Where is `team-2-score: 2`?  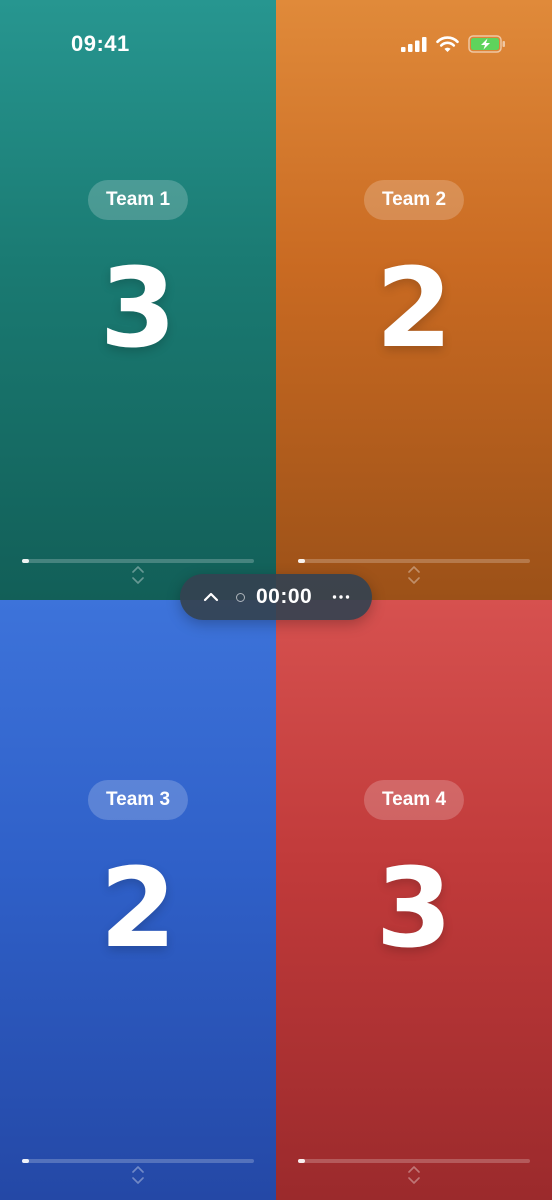 team-2-score: 2 is located at coordinates (414, 308).